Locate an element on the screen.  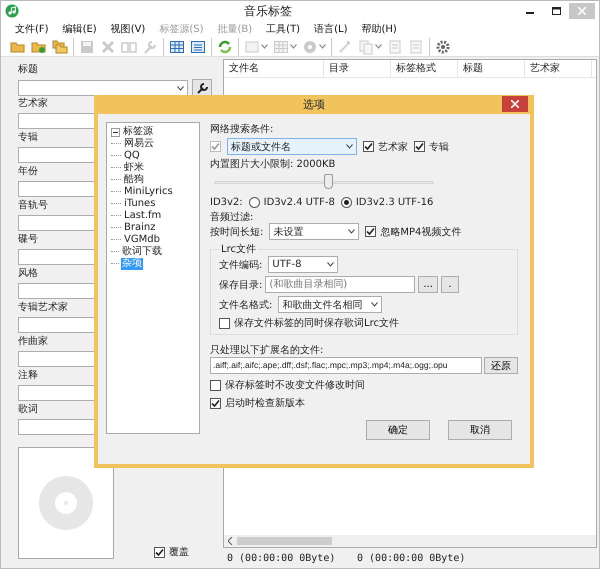
field-label: 只处理以下扩展名的文件: is located at coordinates (267, 350).